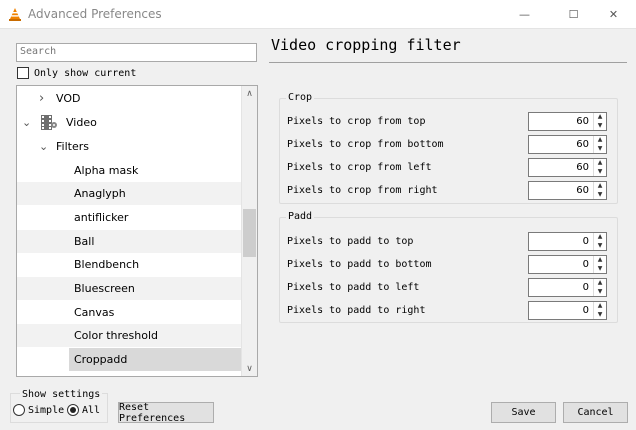  What do you see at coordinates (129, 217) in the screenshot?
I see `tree-item-antiflicker: antiflicker` at bounding box center [129, 217].